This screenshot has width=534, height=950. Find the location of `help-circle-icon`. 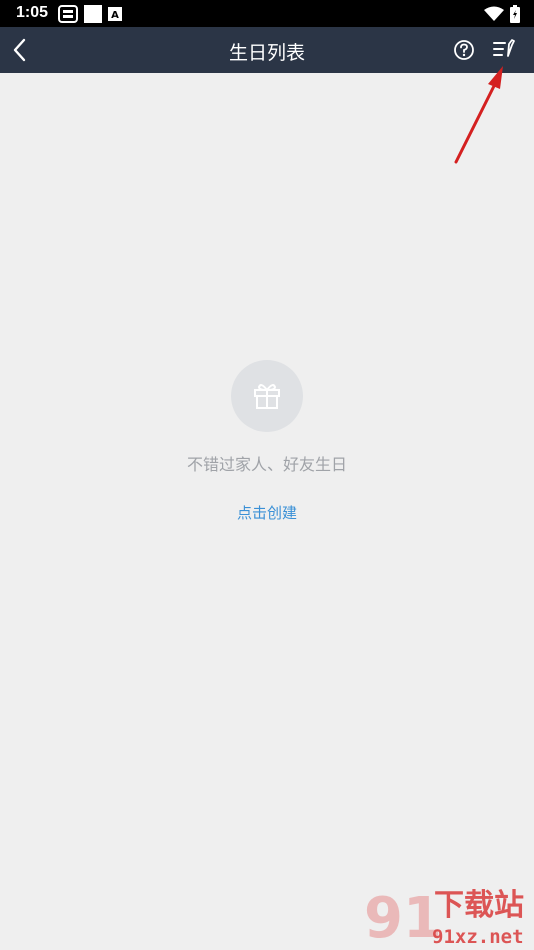

help-circle-icon is located at coordinates (464, 50).